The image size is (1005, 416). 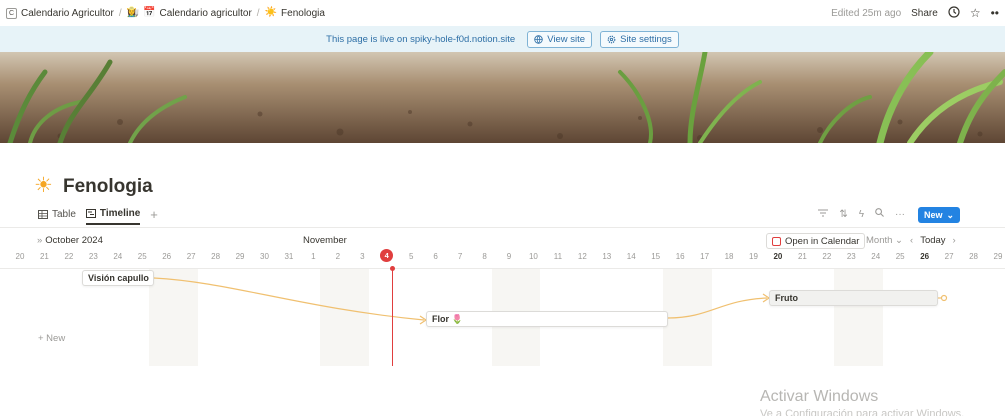 What do you see at coordinates (289, 256) in the screenshot?
I see `day-label: 31` at bounding box center [289, 256].